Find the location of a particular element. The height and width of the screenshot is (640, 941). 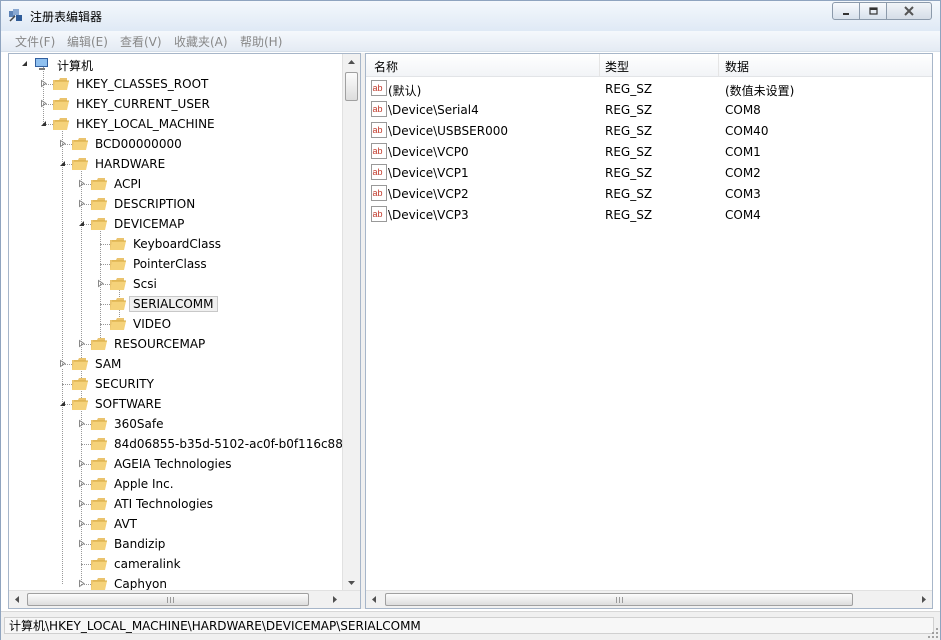

table-row: ab \Device\Serial4 REG_SZ COM8 is located at coordinates (649, 109).